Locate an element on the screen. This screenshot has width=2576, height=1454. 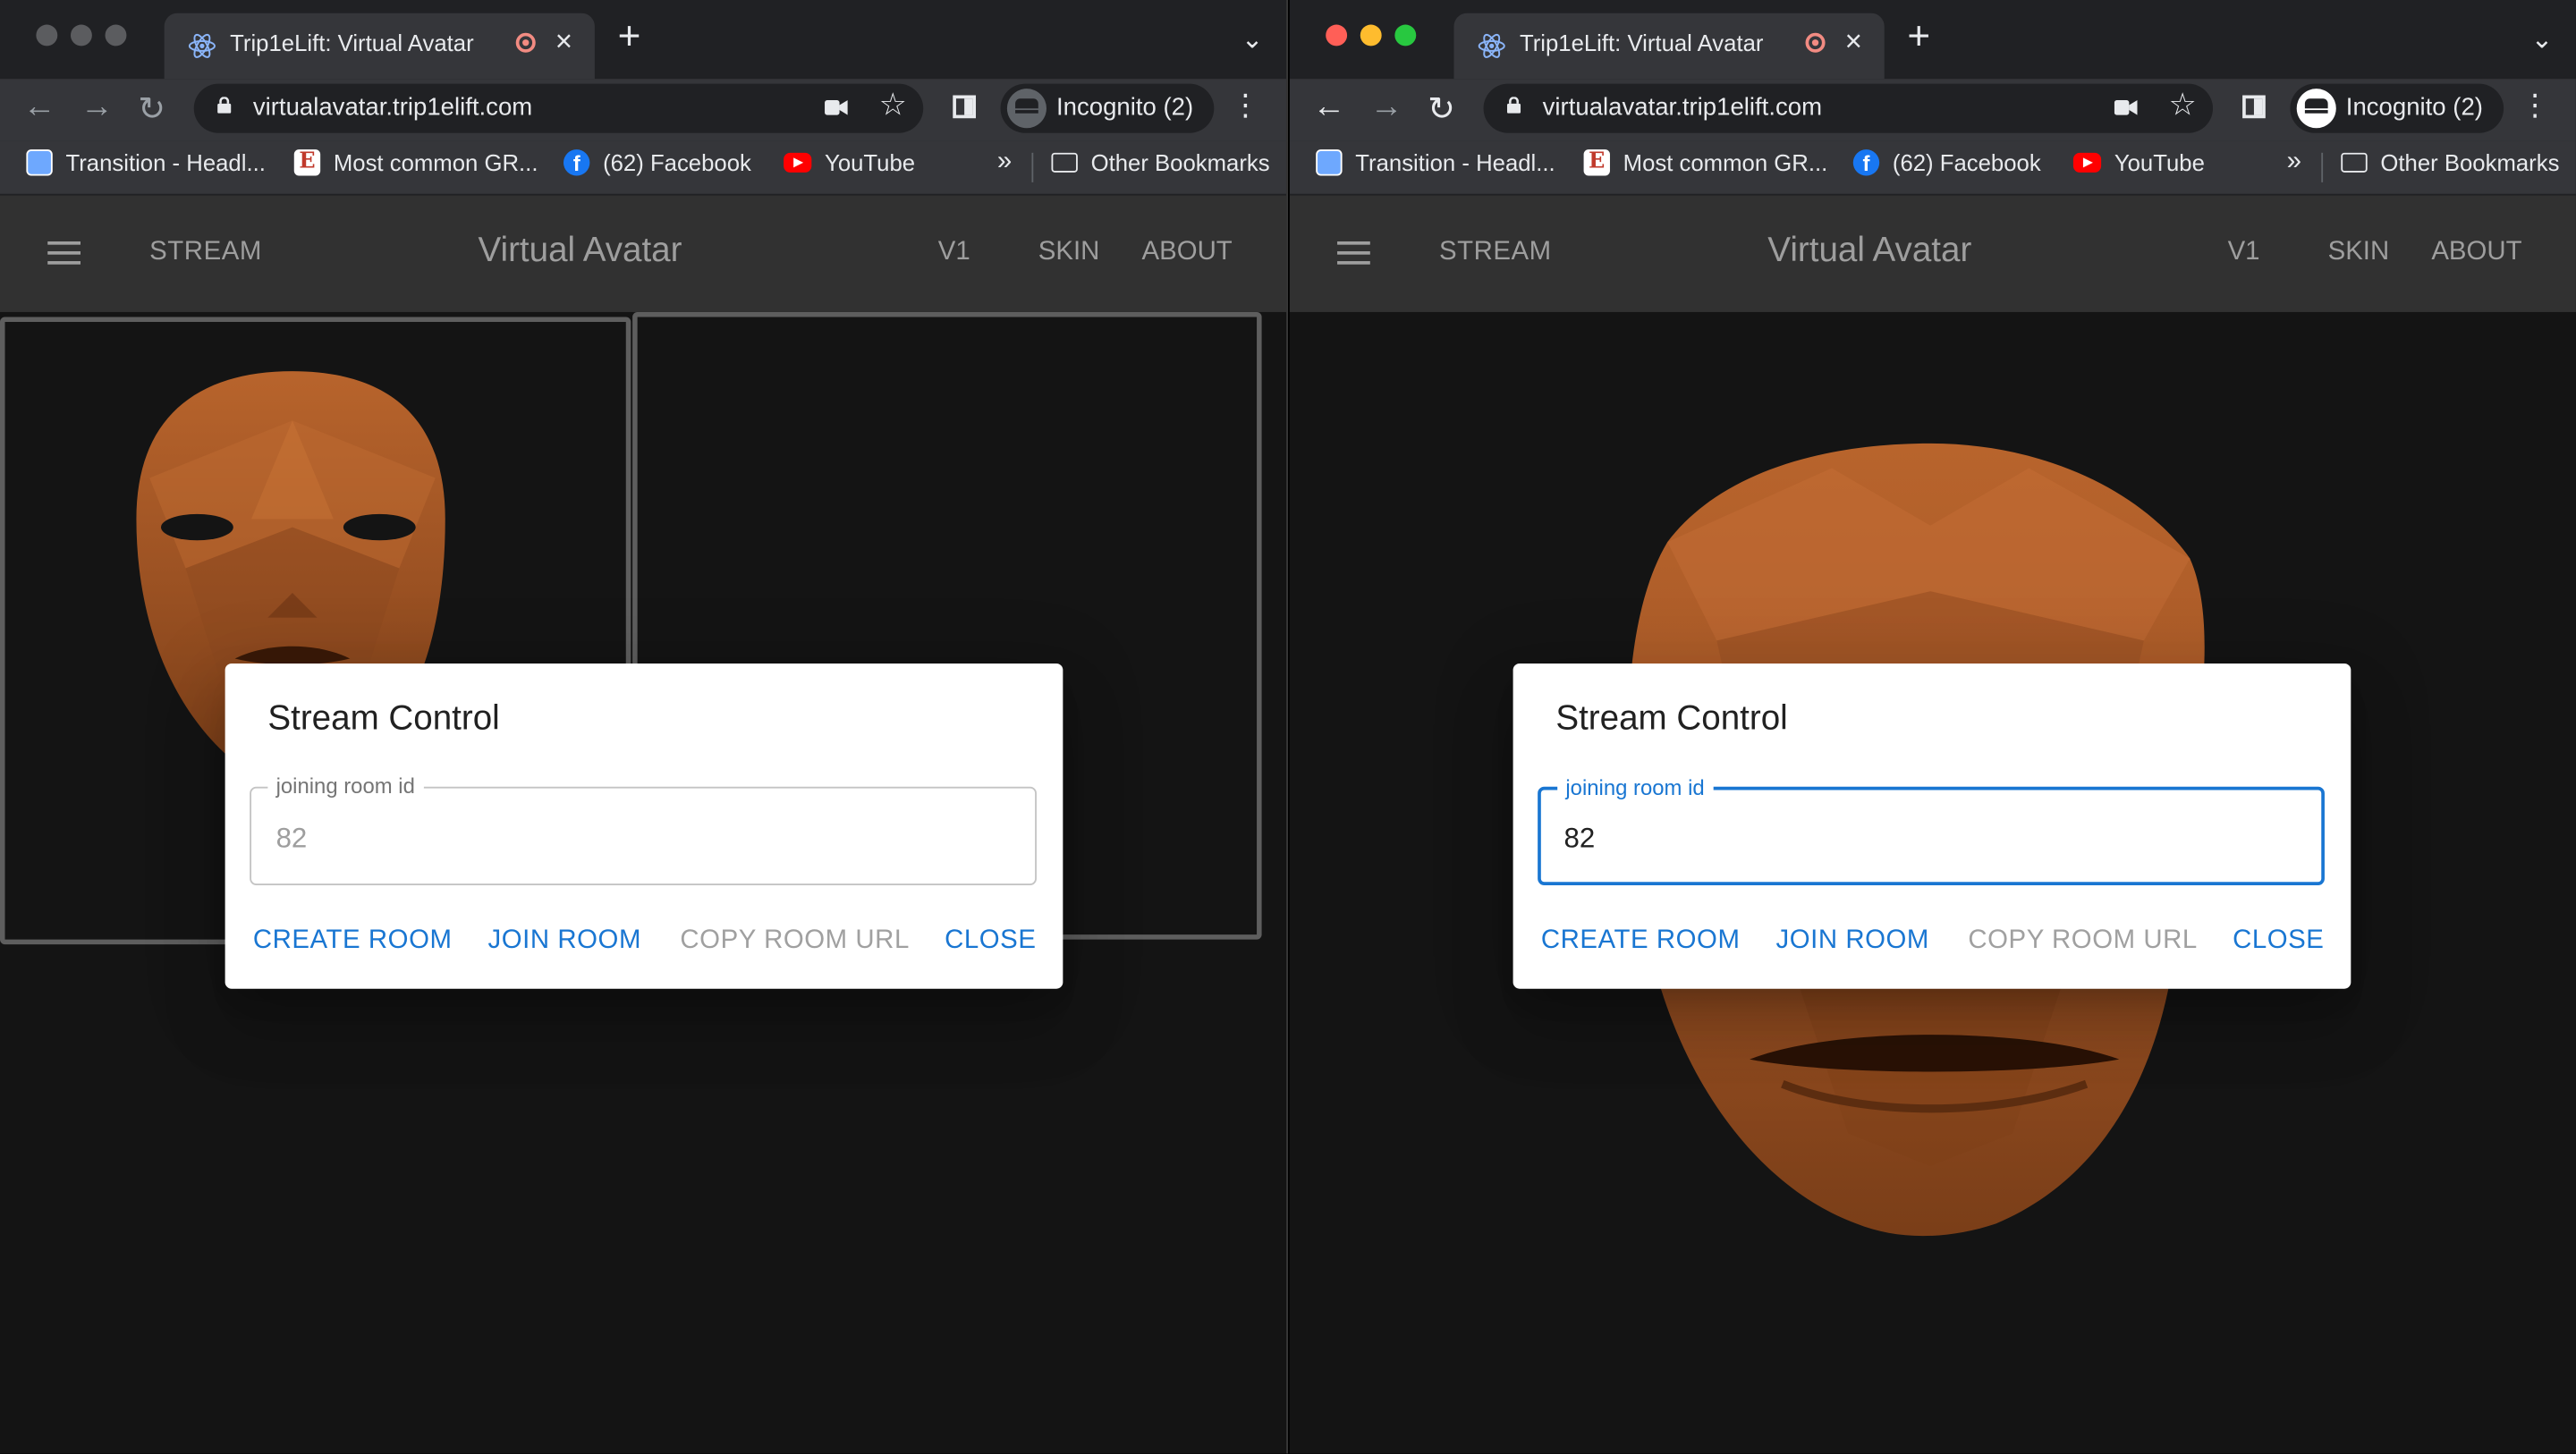
tab-title: Trip1eLift: Virtual Avatar is located at coordinates (1641, 43).